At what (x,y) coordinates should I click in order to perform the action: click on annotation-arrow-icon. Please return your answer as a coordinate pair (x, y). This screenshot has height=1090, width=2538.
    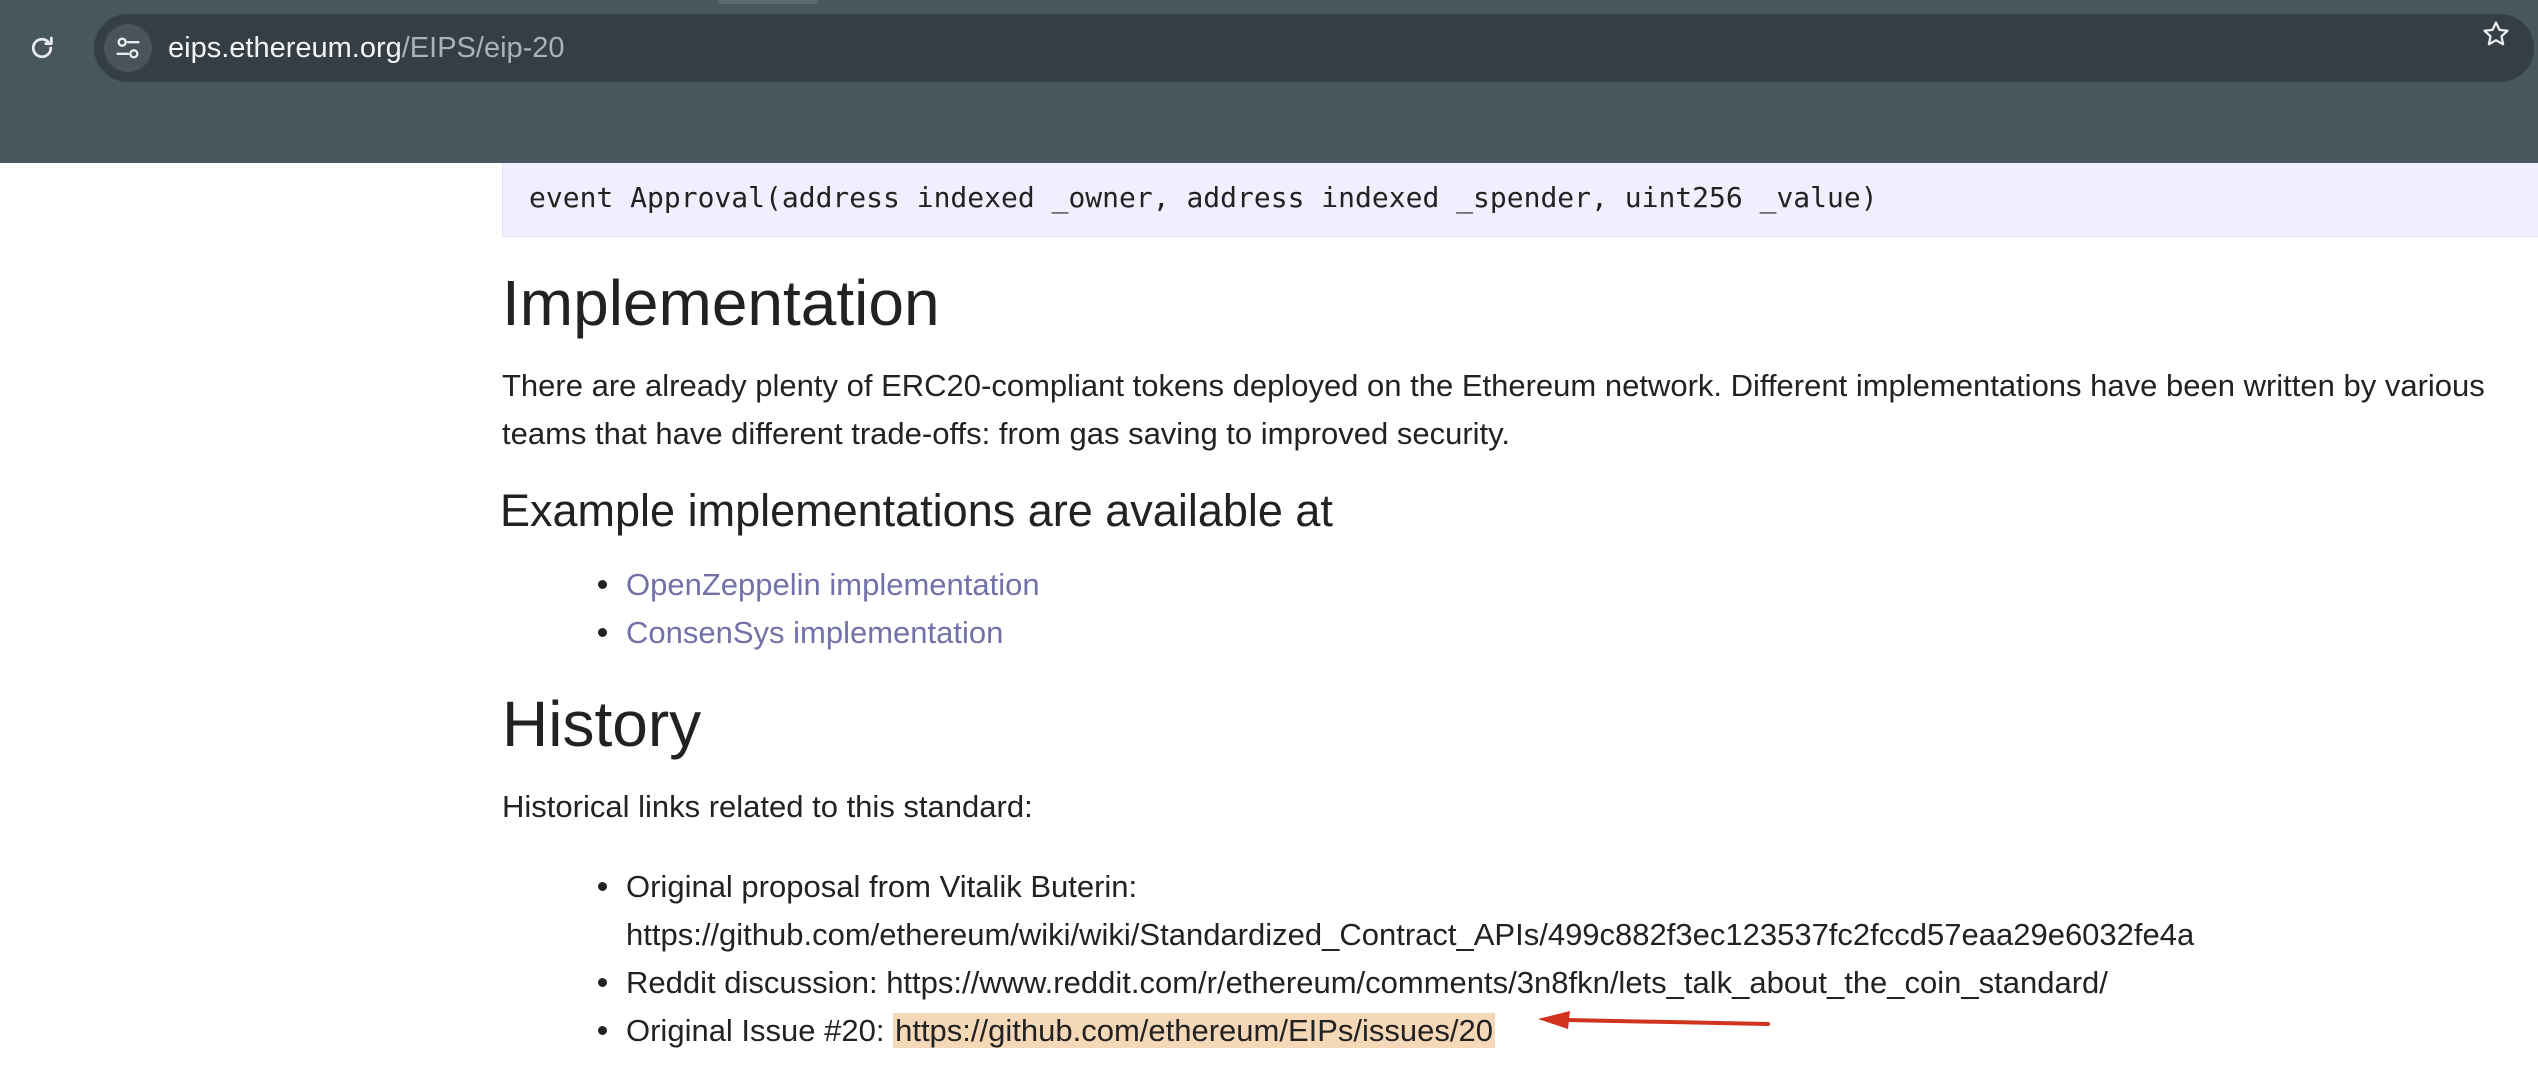
    Looking at the image, I should click on (1654, 1020).